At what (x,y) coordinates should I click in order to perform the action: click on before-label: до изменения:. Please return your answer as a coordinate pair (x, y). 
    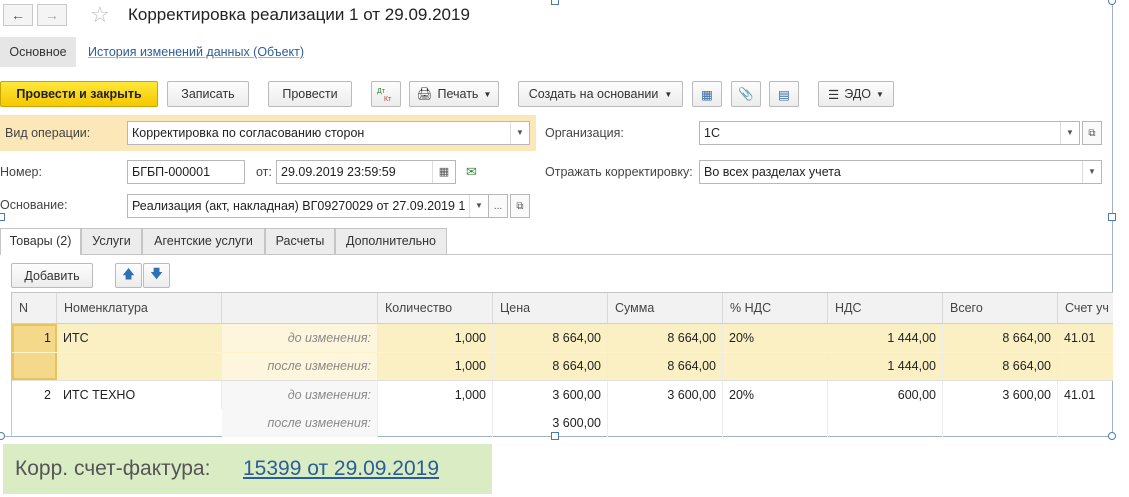
    Looking at the image, I should click on (300, 395).